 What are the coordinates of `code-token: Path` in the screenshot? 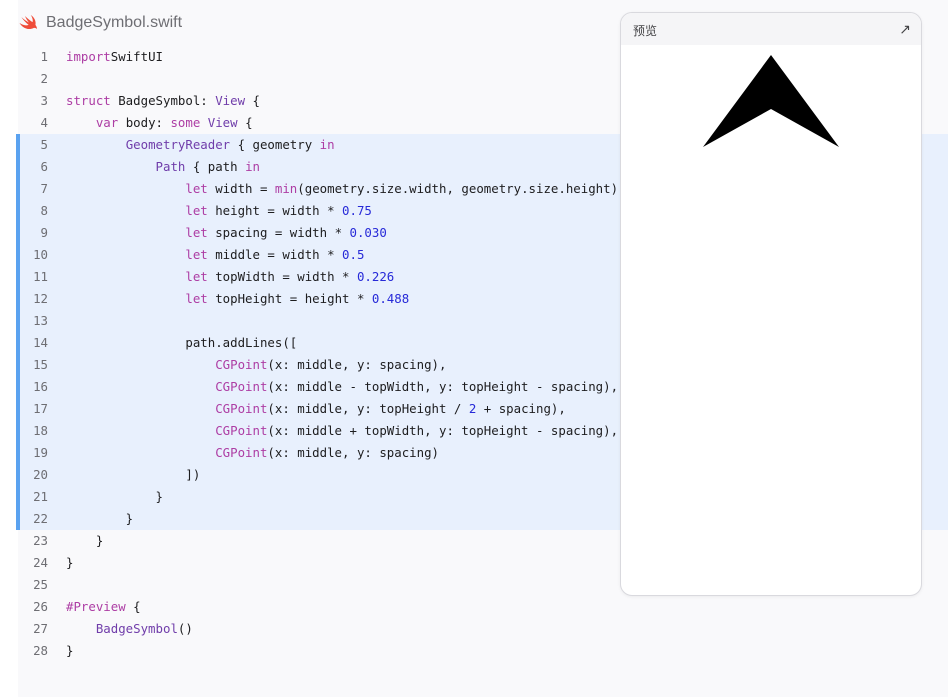 It's located at (170, 166).